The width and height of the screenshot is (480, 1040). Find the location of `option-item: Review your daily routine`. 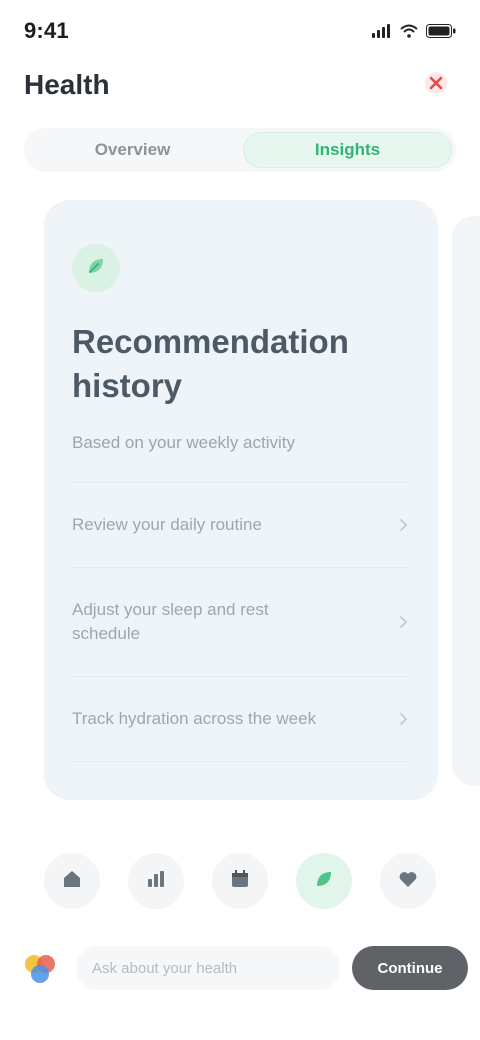

option-item: Review your daily routine is located at coordinates (241, 525).